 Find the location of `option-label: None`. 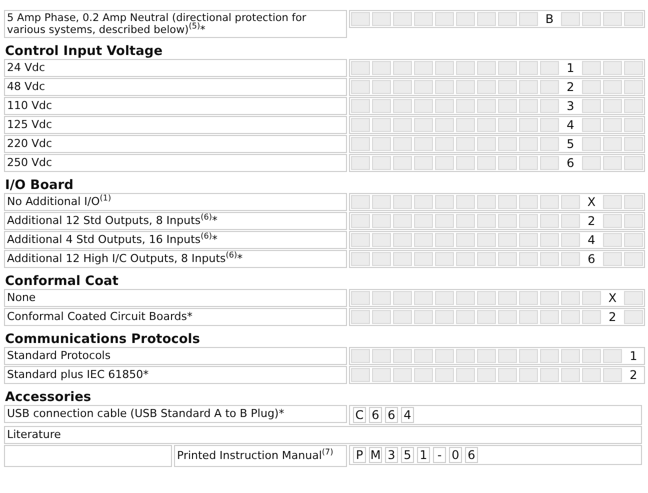

option-label: None is located at coordinates (175, 298).